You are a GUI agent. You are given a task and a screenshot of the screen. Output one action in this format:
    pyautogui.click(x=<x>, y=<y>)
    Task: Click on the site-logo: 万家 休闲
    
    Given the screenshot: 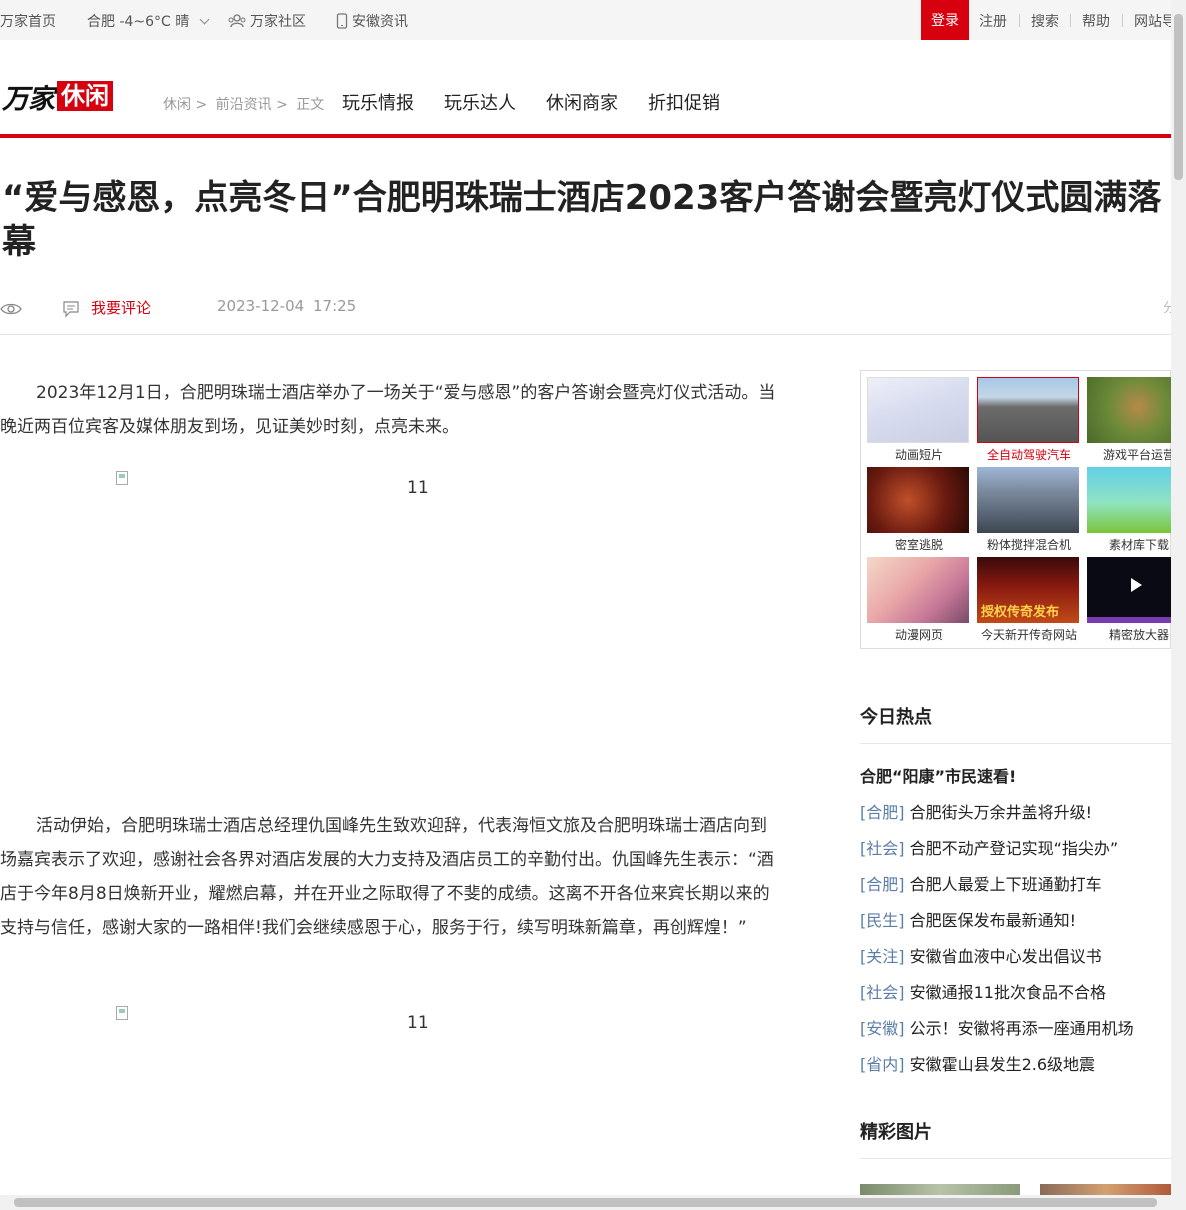 What is the action you would take?
    pyautogui.click(x=57, y=97)
    